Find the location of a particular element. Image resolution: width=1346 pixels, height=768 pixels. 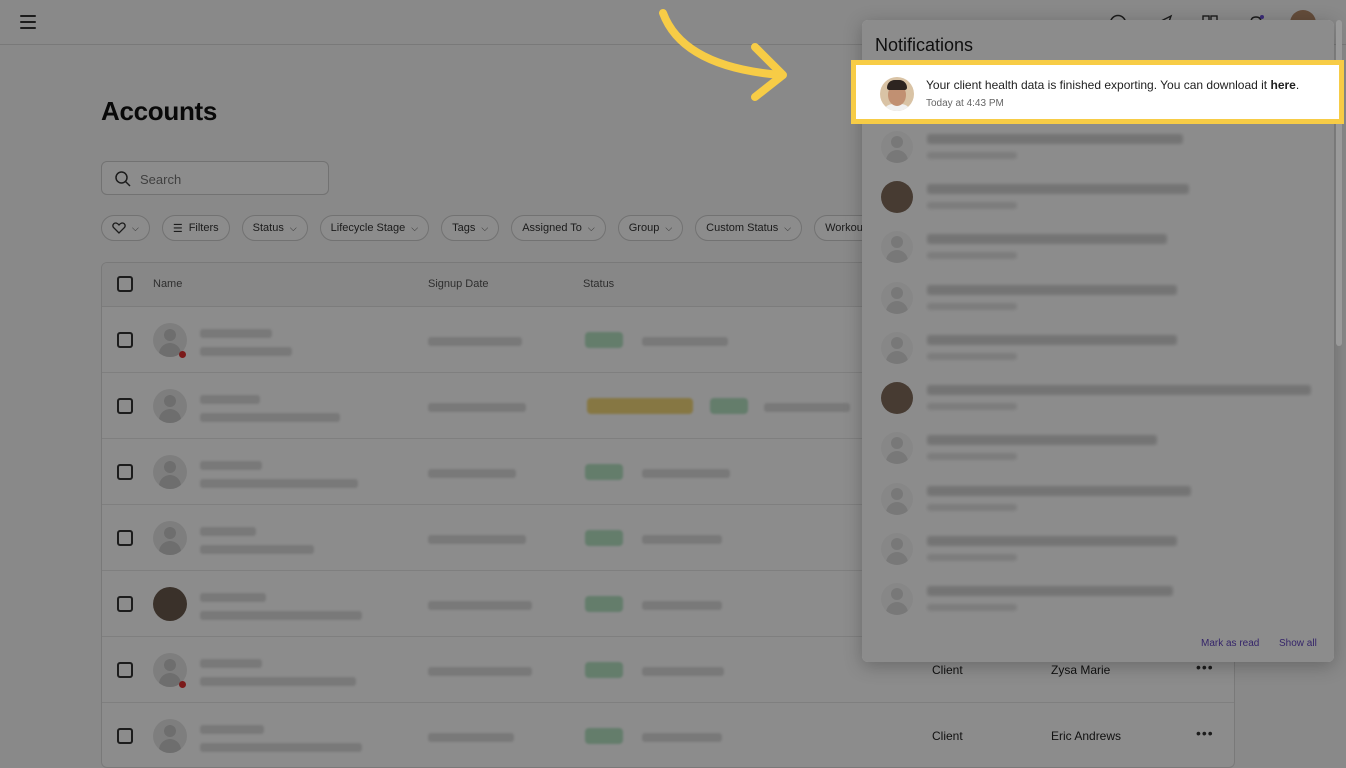

notification-time: Today at 4:43 PM is located at coordinates (965, 103).